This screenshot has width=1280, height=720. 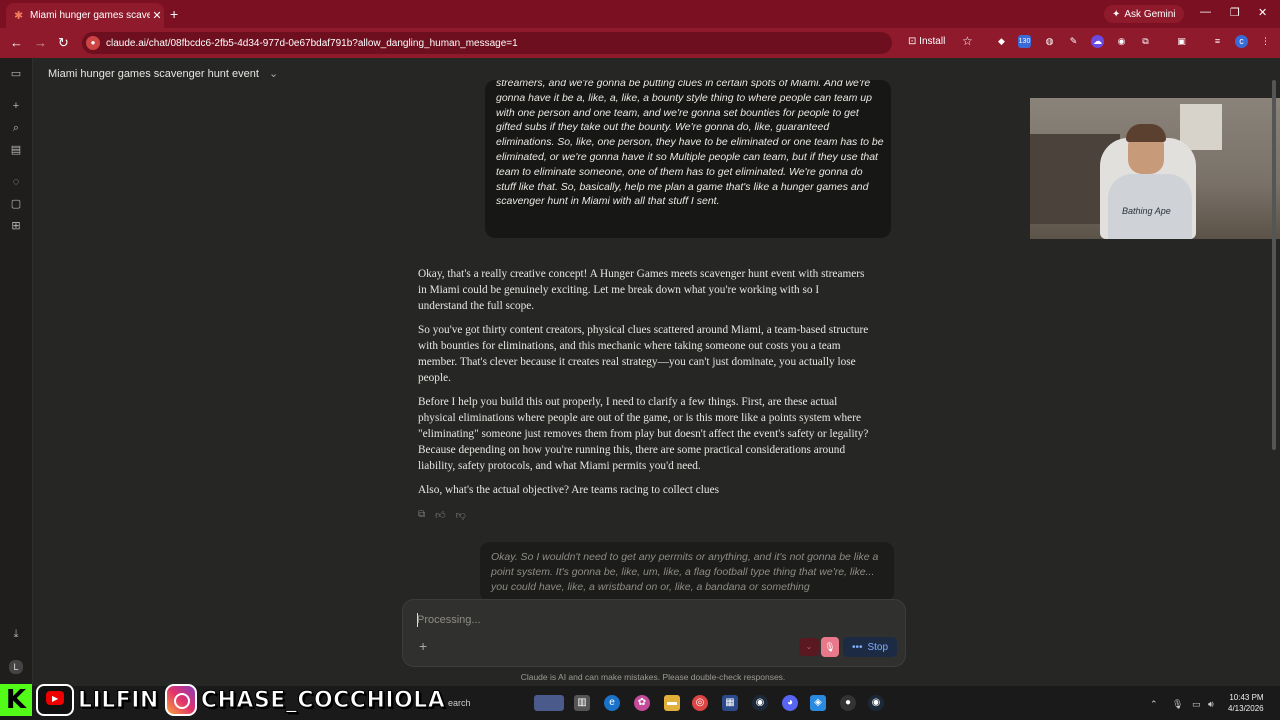 I want to click on projects-icon: ▤, so click(x=16, y=150).